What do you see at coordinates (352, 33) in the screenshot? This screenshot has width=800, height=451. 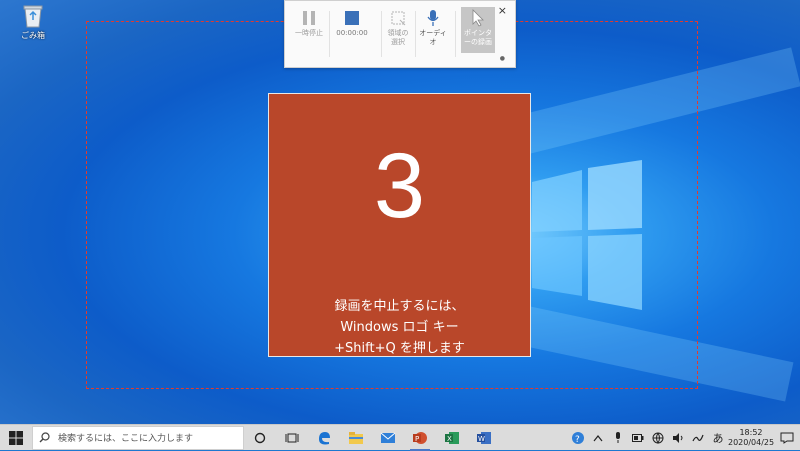 I see `recording-timer: 00:00:00` at bounding box center [352, 33].